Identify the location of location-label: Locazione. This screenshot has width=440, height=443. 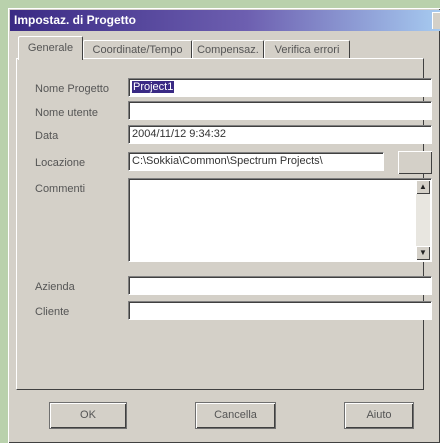
(60, 163).